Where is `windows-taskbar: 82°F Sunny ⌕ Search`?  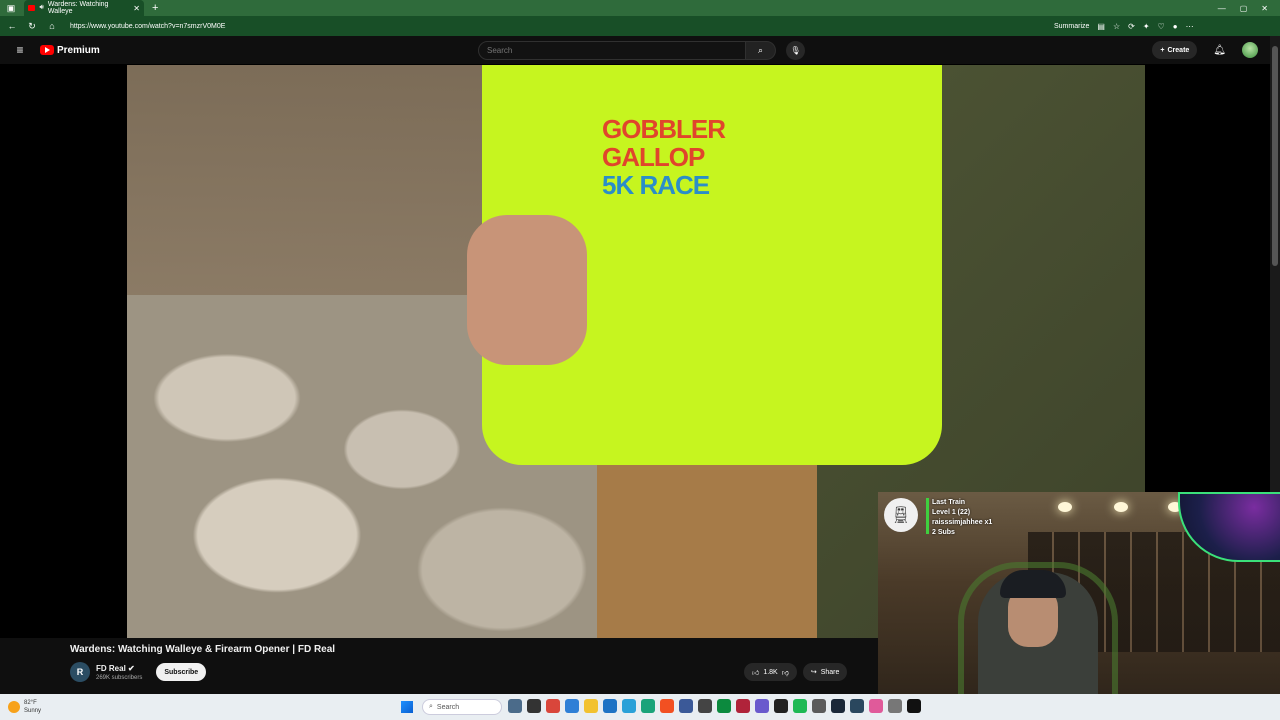 windows-taskbar: 82°F Sunny ⌕ Search is located at coordinates (640, 707).